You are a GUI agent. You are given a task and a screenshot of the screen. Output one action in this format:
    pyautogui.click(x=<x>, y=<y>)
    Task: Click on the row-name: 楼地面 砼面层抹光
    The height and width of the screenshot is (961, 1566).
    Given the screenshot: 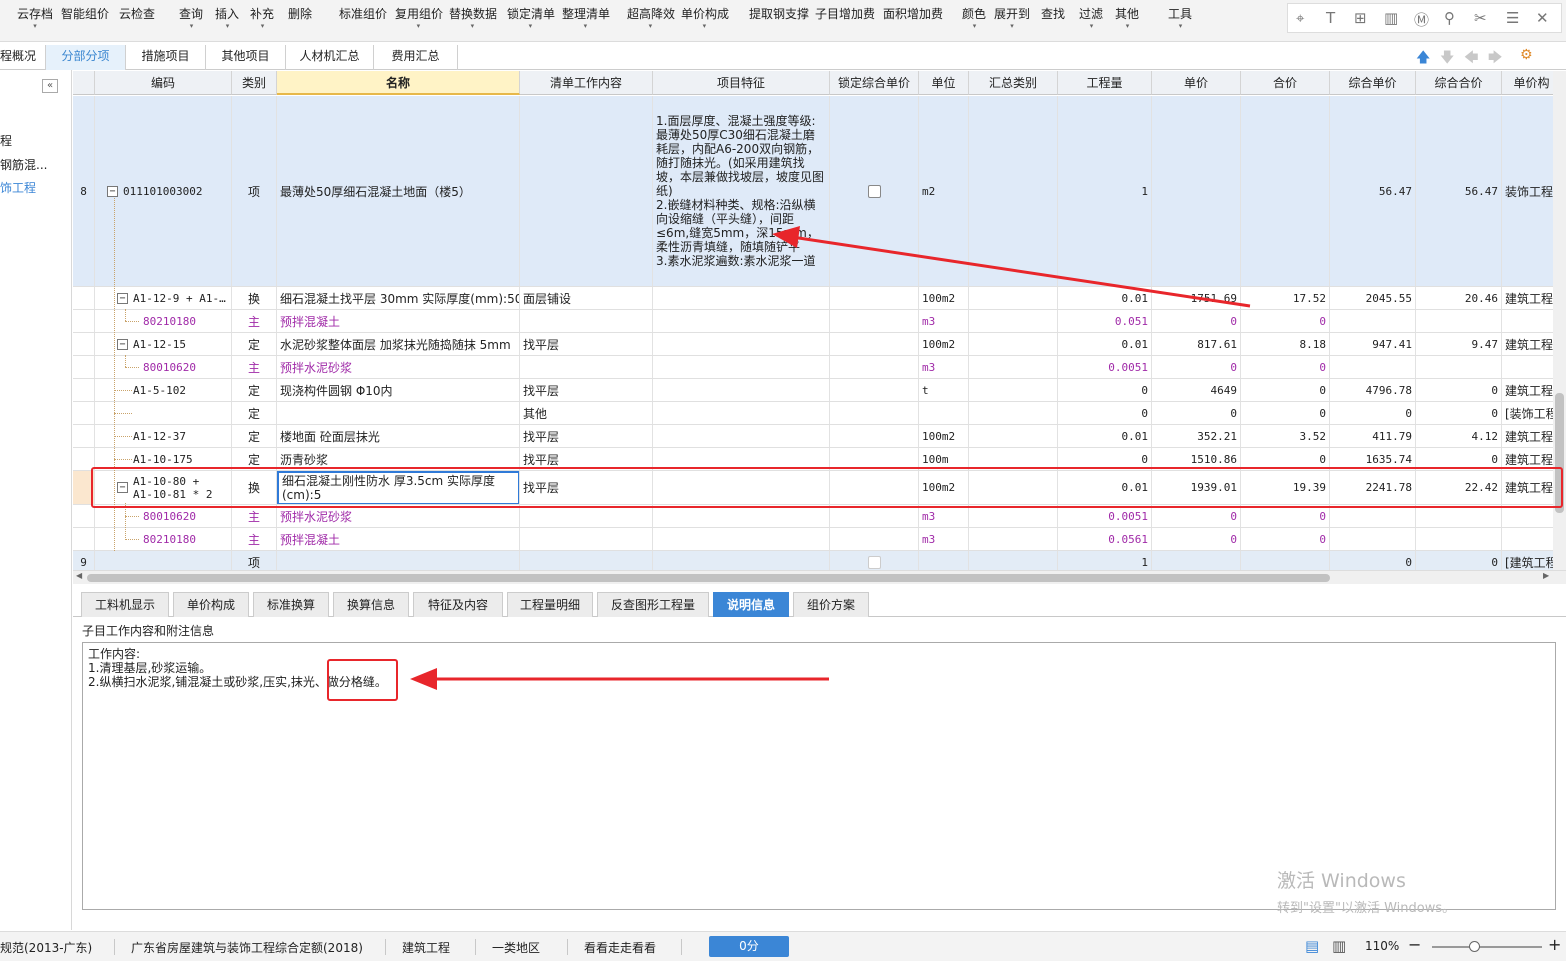 What is the action you would take?
    pyautogui.click(x=398, y=436)
    